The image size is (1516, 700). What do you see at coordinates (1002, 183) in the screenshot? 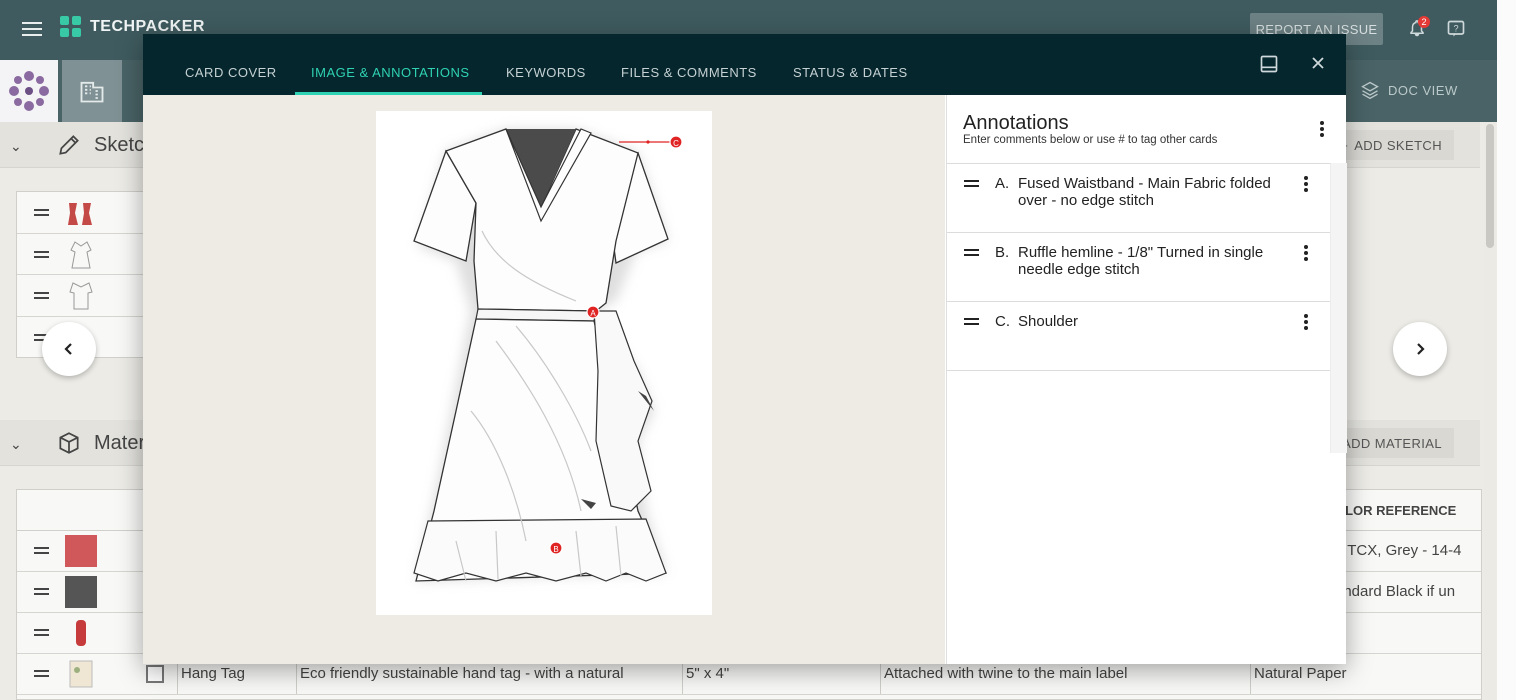
I see `annotation-letter: A.` at bounding box center [1002, 183].